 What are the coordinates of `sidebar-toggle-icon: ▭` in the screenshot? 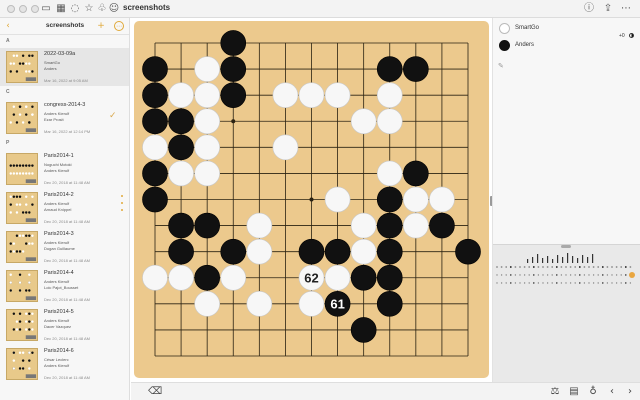 It's located at (46, 9).